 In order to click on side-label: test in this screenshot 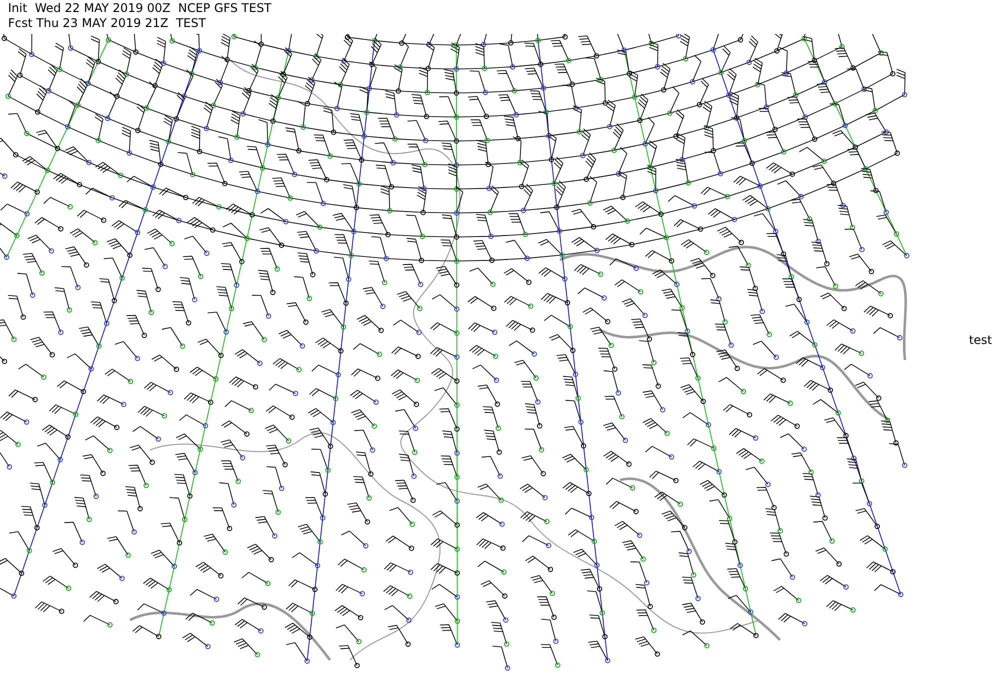, I will do `click(980, 340)`.